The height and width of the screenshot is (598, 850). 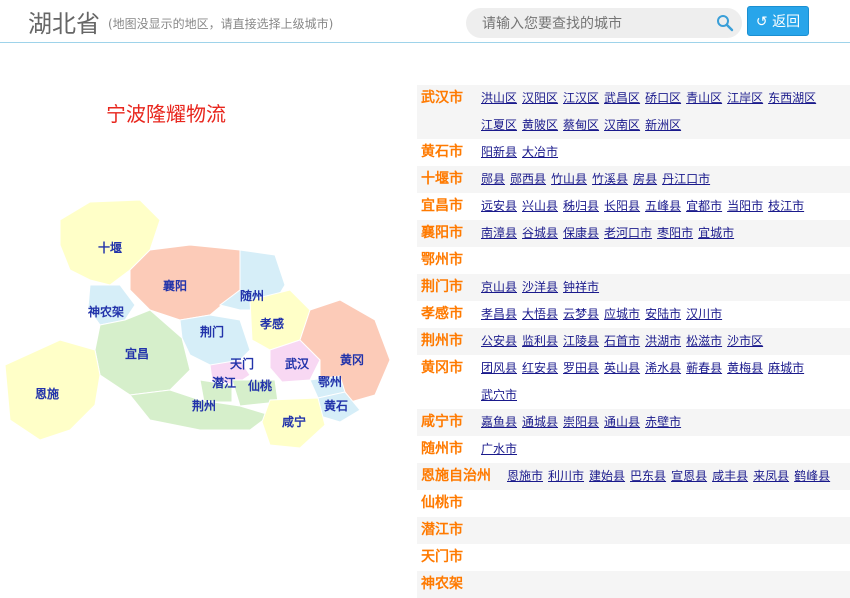 What do you see at coordinates (663, 206) in the screenshot?
I see `district-link: 五峰县` at bounding box center [663, 206].